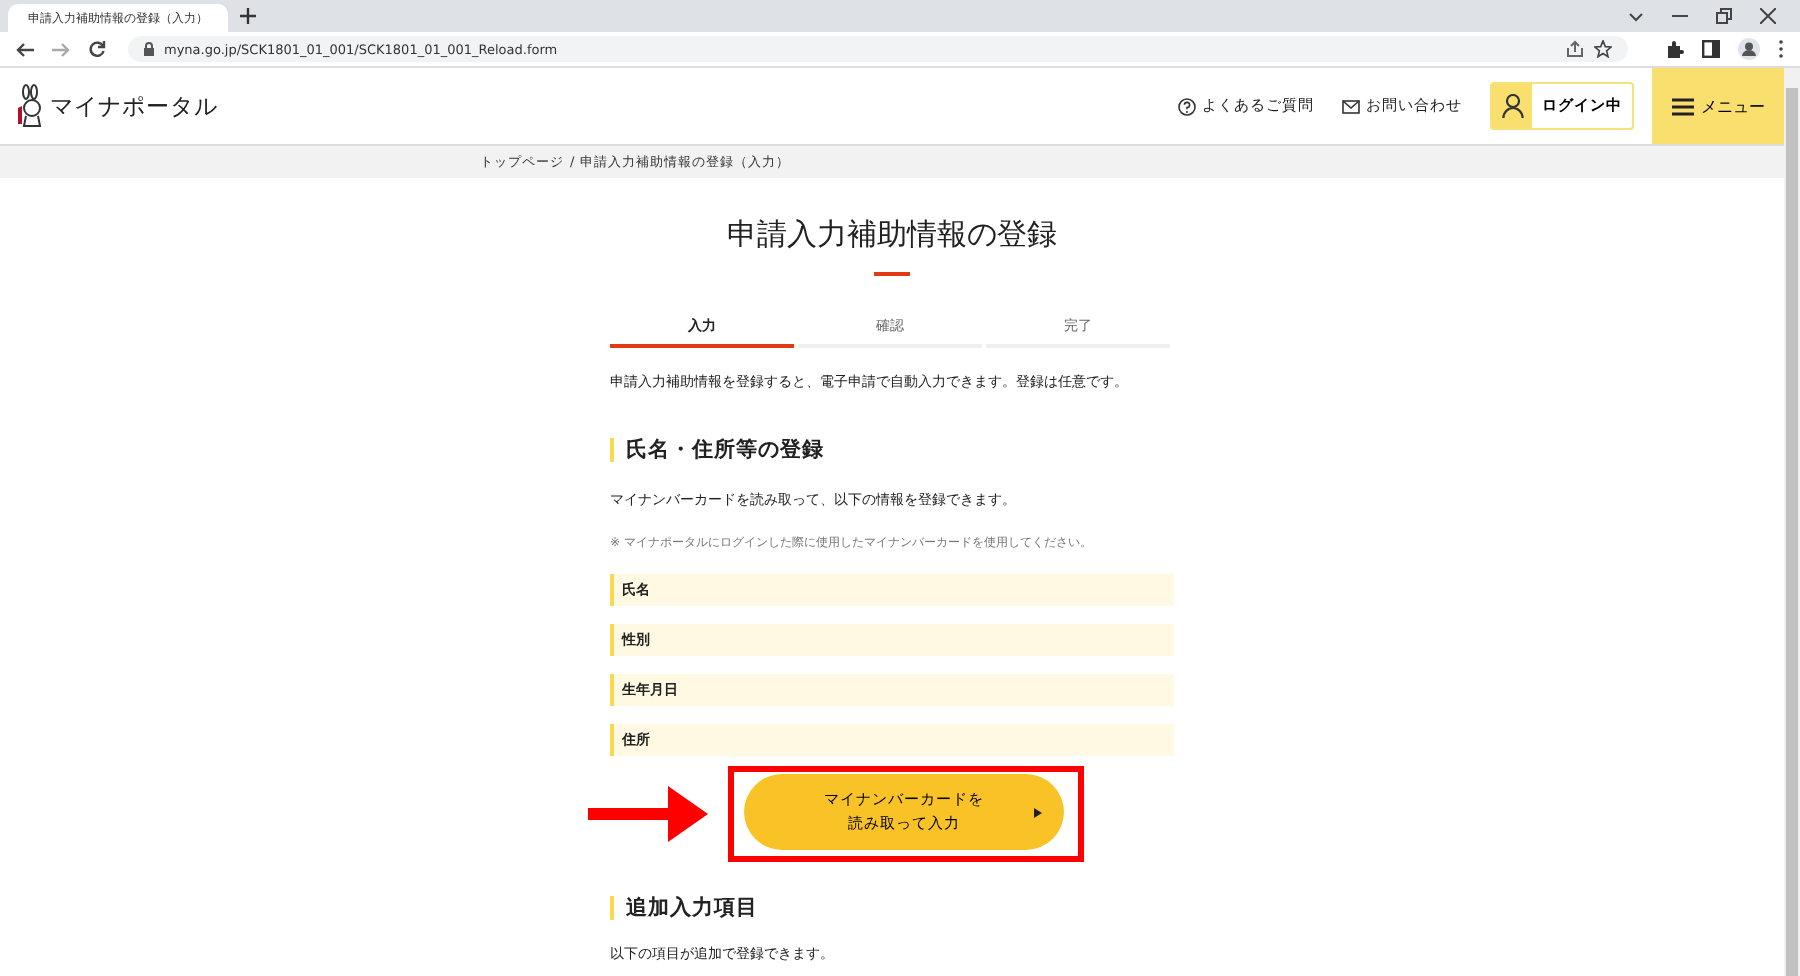  What do you see at coordinates (648, 814) in the screenshot?
I see `arrow-annotation` at bounding box center [648, 814].